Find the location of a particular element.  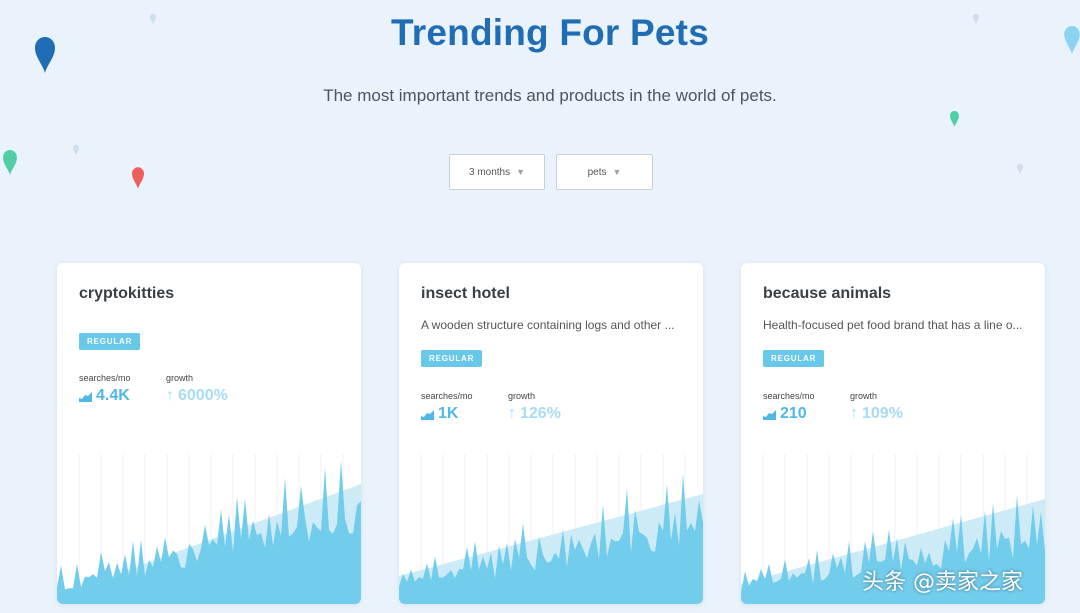

category-value: pets is located at coordinates (597, 172).